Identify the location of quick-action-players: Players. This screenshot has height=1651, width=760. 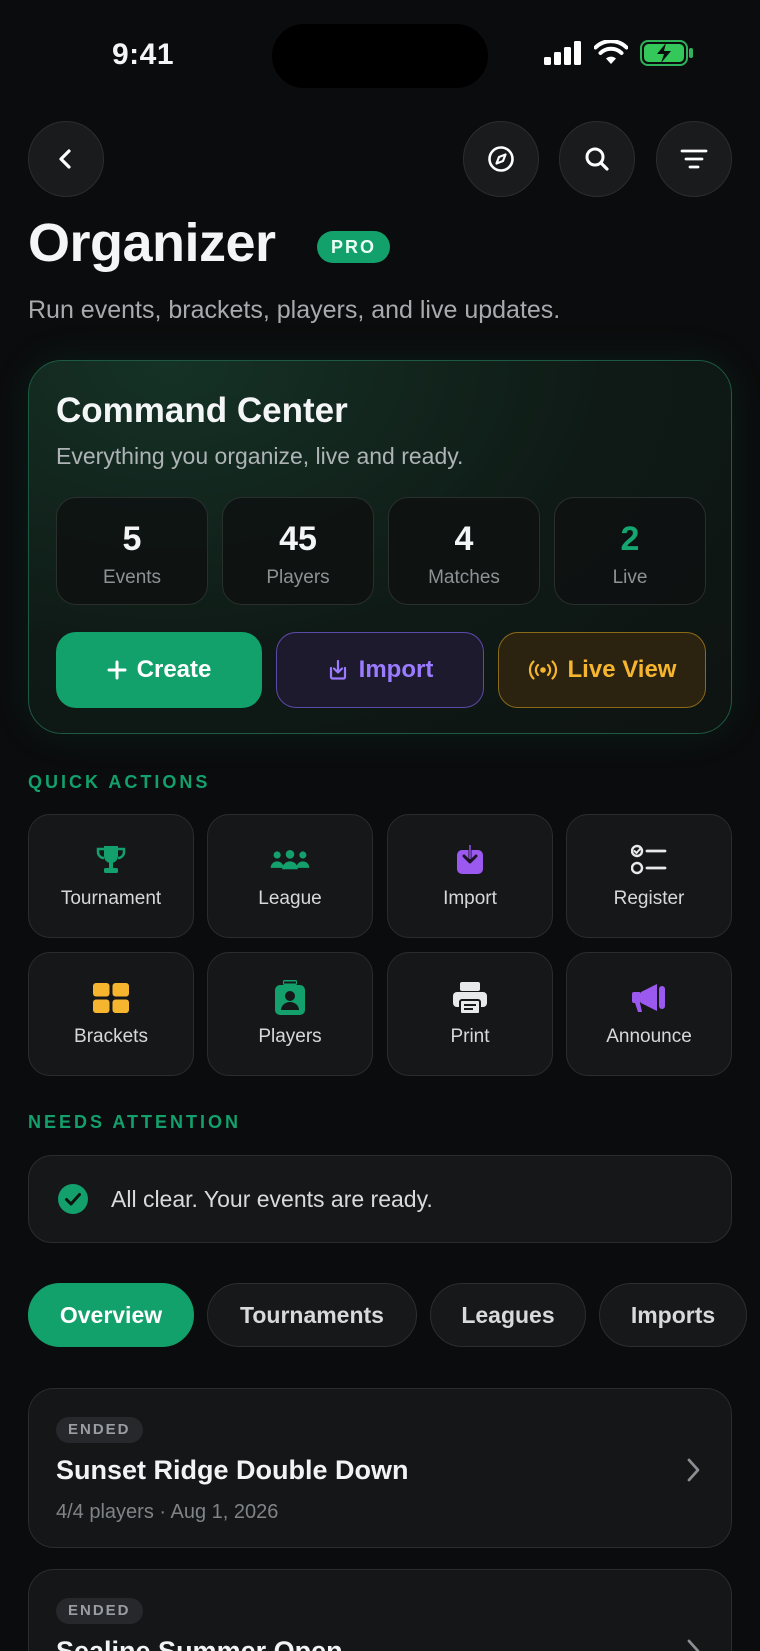
(290, 1014).